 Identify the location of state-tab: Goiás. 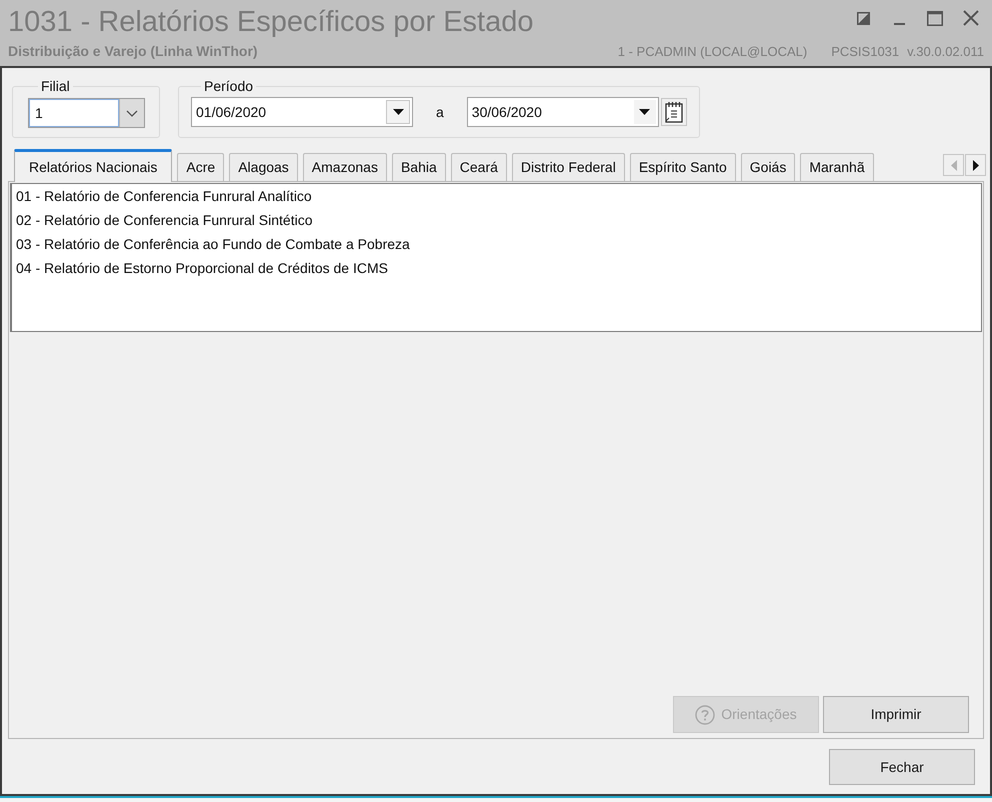
(768, 167).